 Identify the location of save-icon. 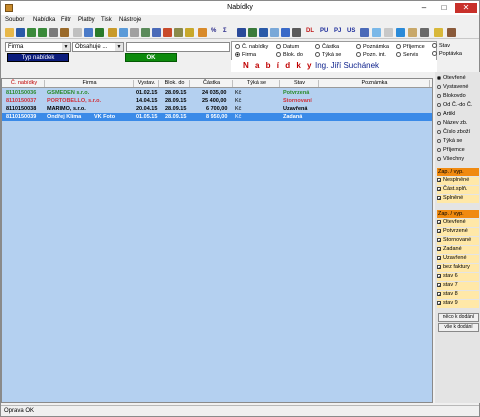
(20, 32).